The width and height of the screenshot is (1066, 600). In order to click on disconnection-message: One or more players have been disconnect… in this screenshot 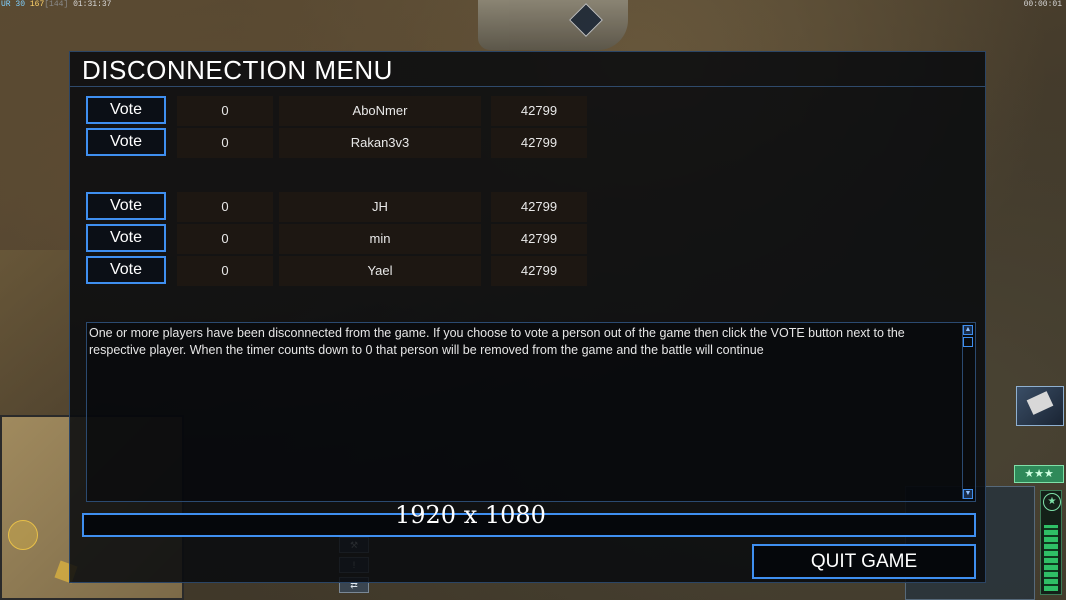, I will do `click(497, 341)`.